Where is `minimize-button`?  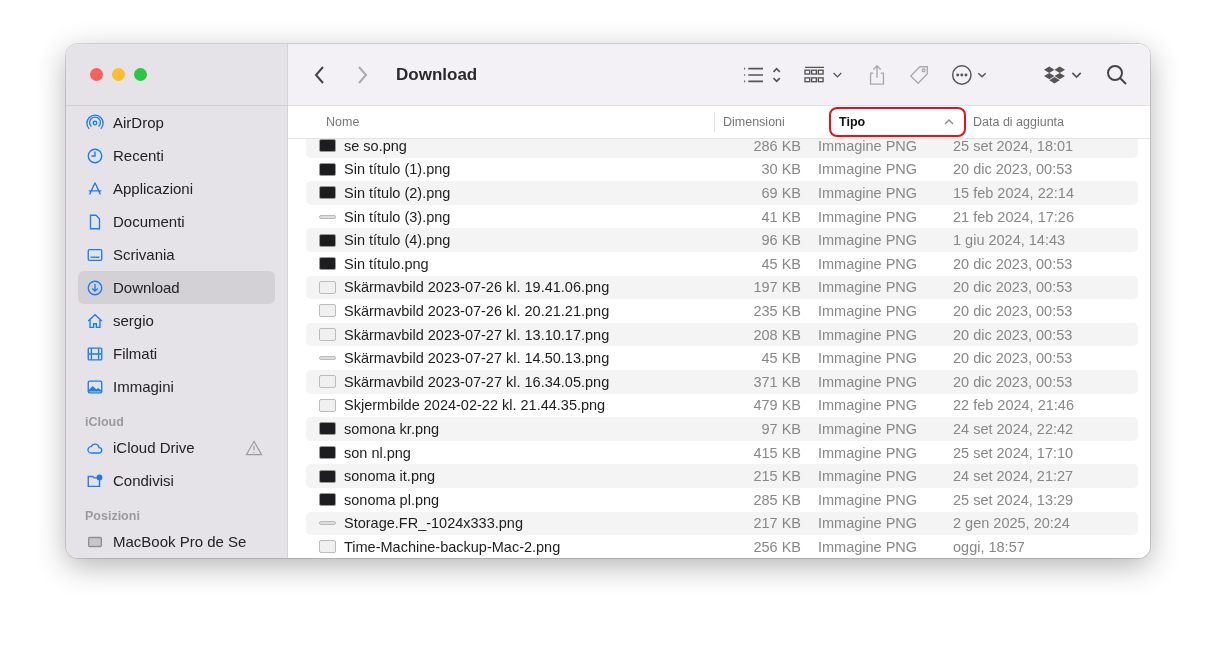 minimize-button is located at coordinates (118, 74).